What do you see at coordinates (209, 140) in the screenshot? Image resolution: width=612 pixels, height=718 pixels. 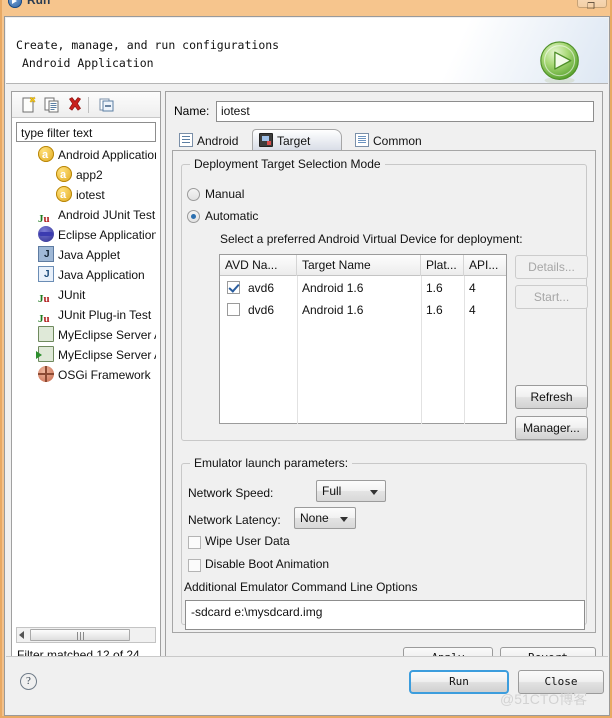 I see `tab-android: Android` at bounding box center [209, 140].